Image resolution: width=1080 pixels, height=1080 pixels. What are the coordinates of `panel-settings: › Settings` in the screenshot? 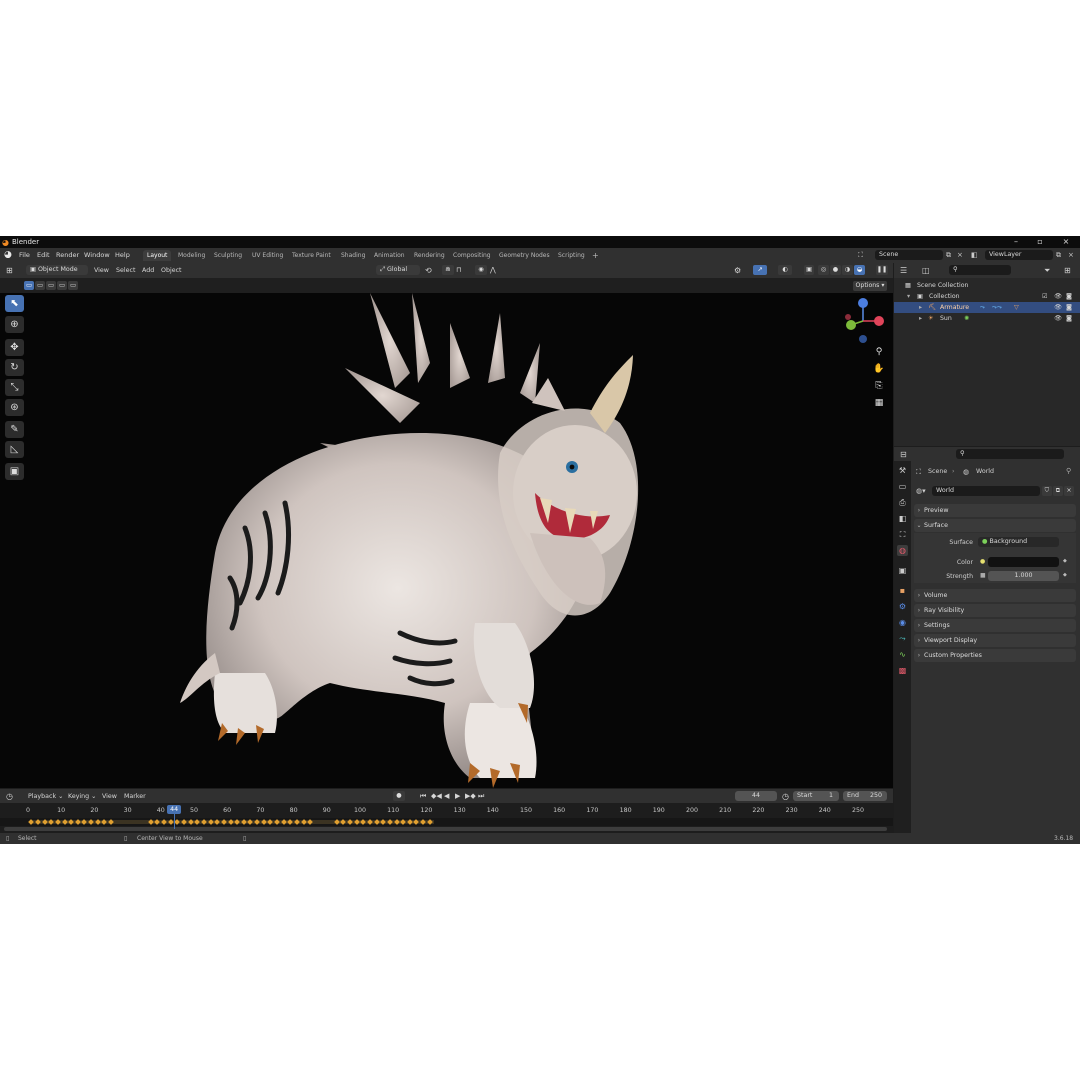 It's located at (995, 625).